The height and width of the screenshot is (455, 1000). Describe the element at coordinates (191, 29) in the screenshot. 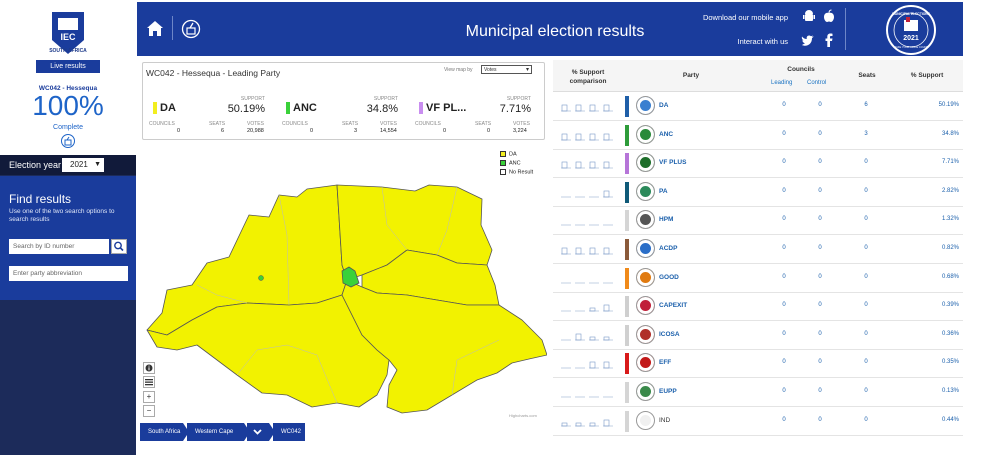

I see `ballot-hand-icon` at that location.